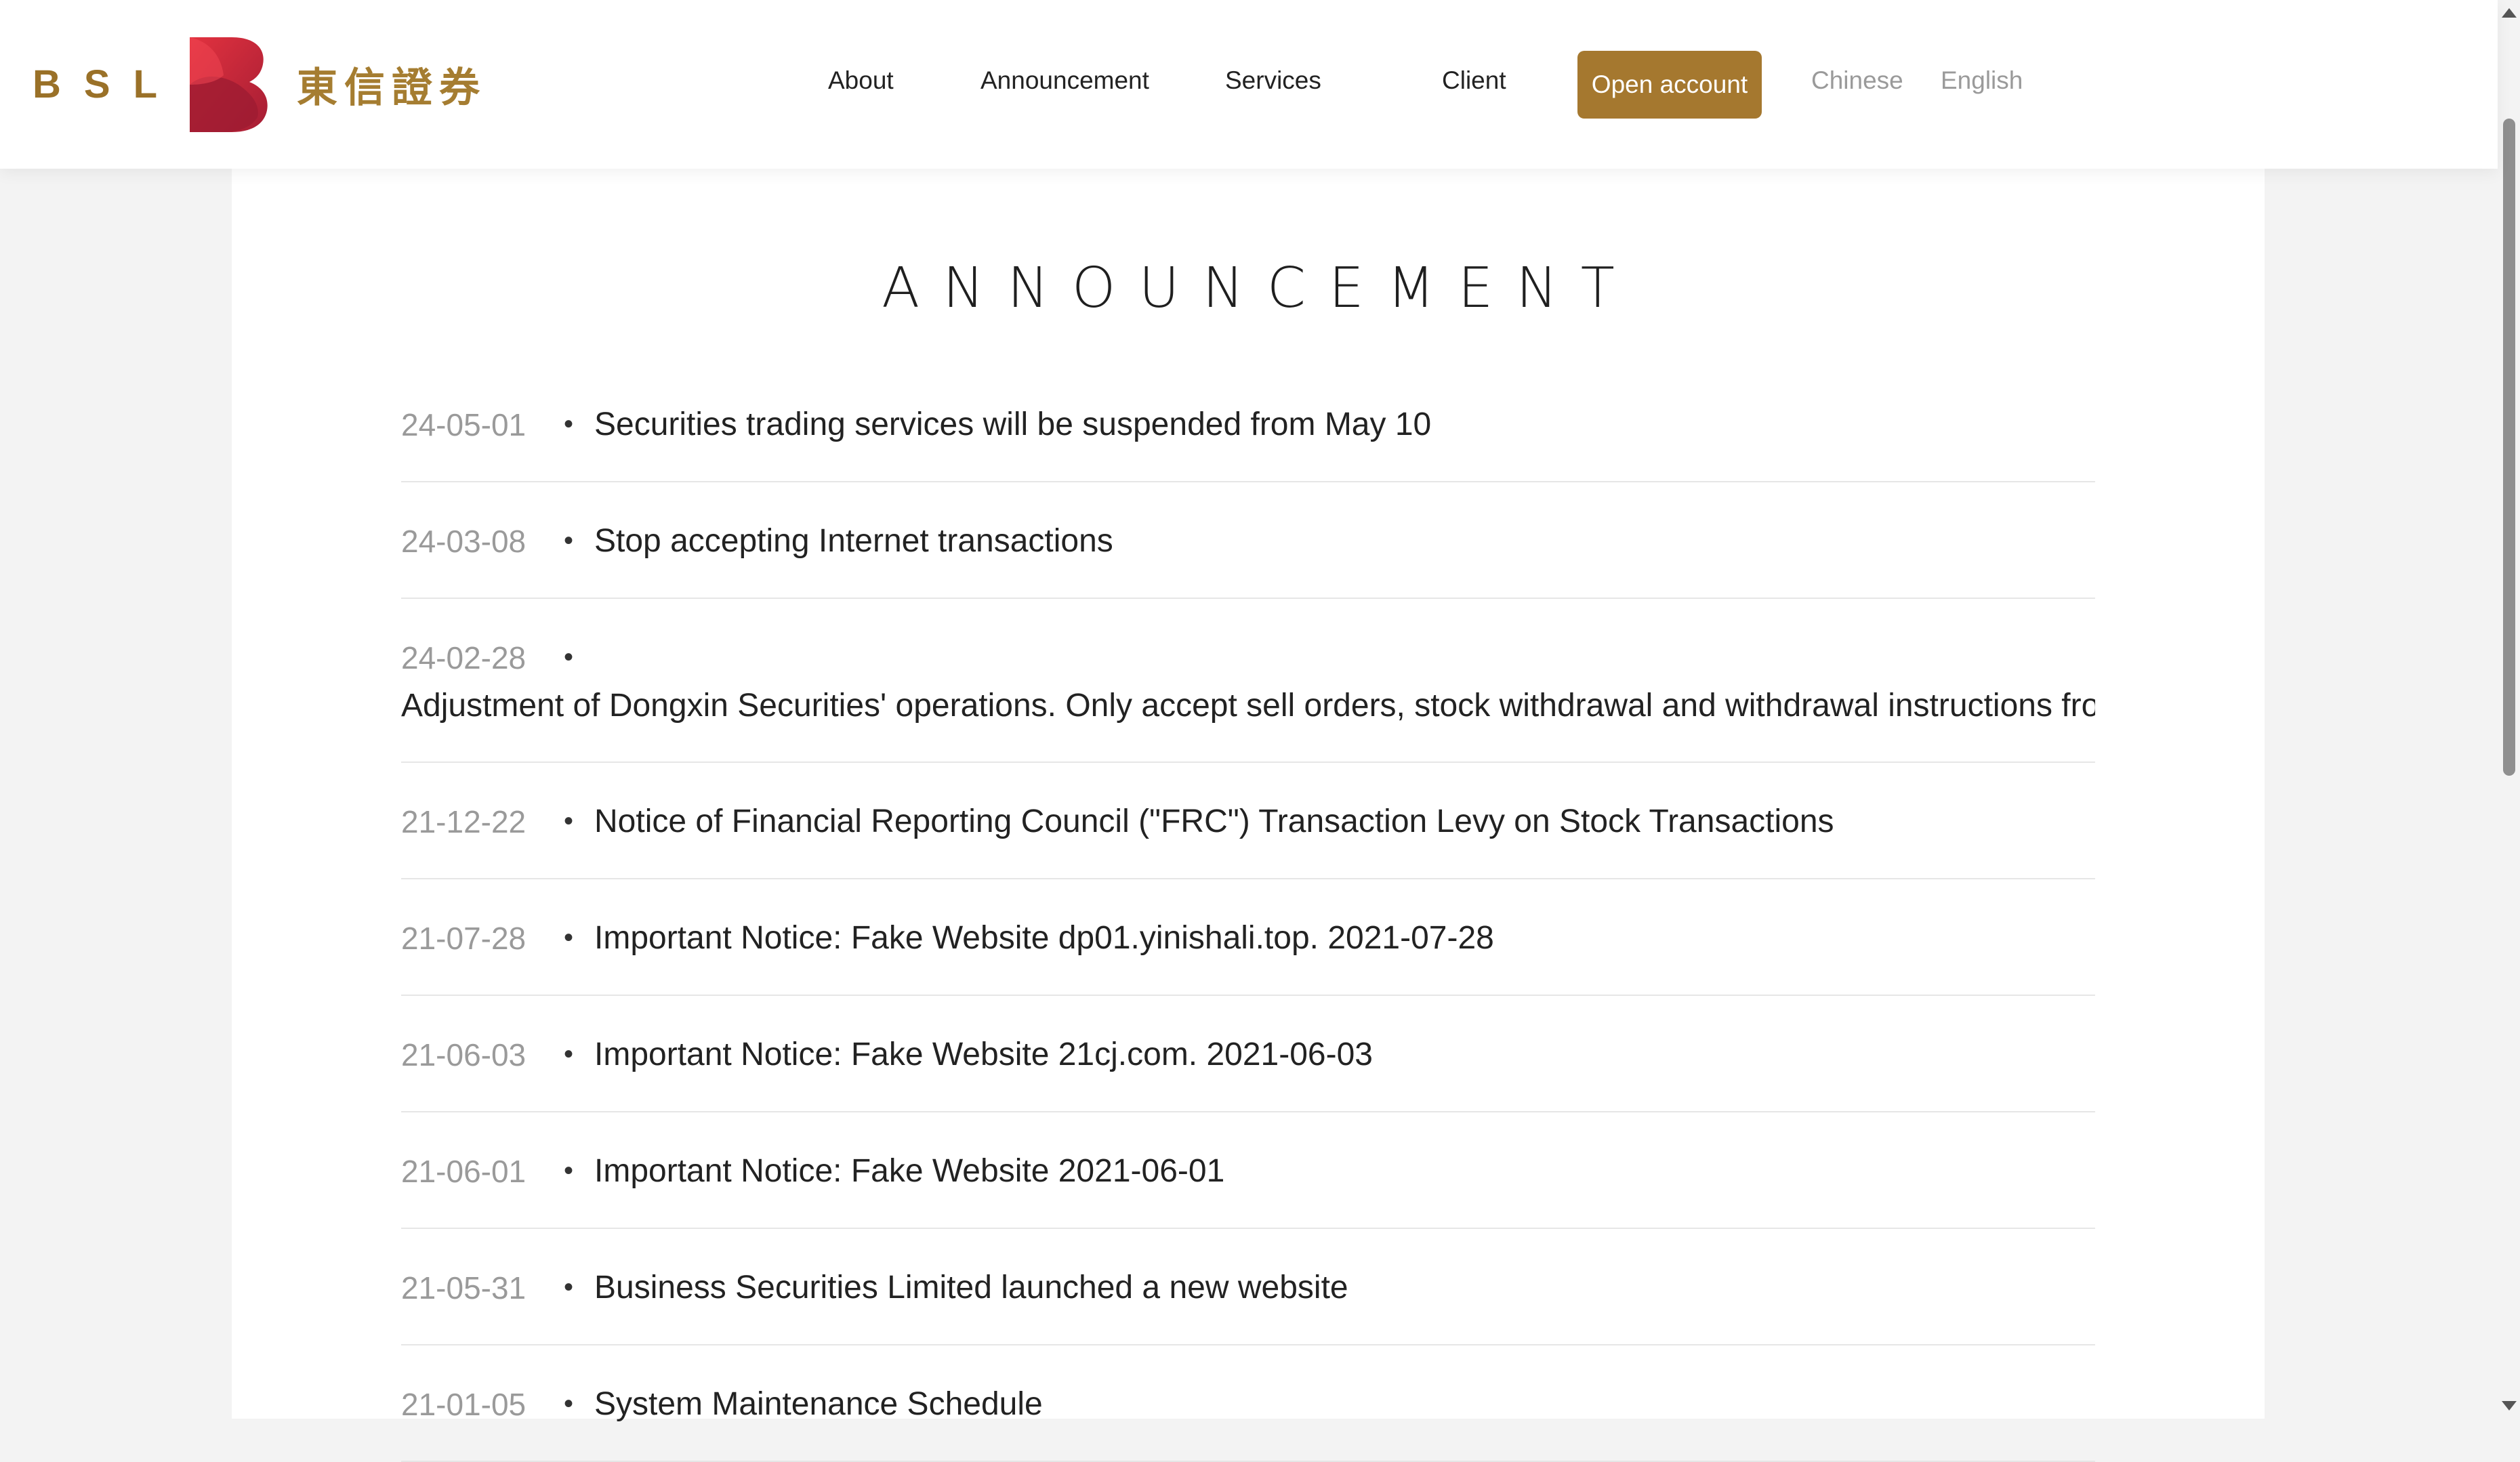 Image resolution: width=2520 pixels, height=1462 pixels. What do you see at coordinates (1474, 80) in the screenshot?
I see `nav-client: Client` at bounding box center [1474, 80].